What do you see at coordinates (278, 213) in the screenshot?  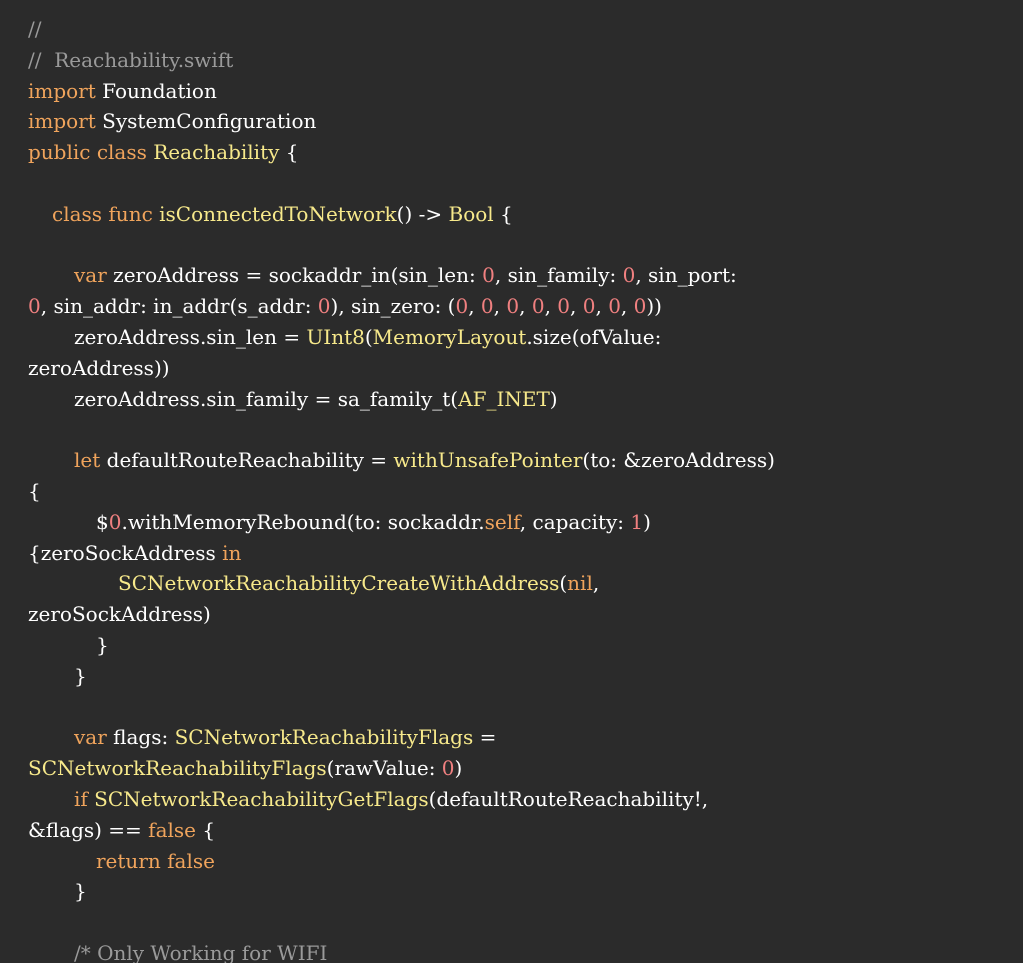 I see `code-token-type: isConnectedToNetwork` at bounding box center [278, 213].